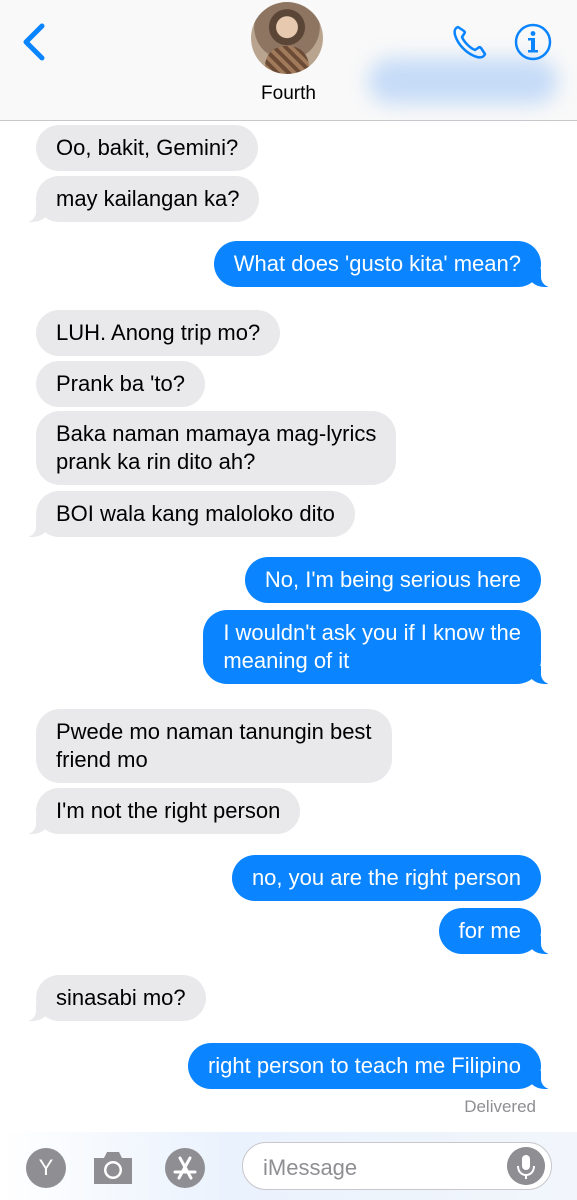  I want to click on app-store-icon, so click(185, 1168).